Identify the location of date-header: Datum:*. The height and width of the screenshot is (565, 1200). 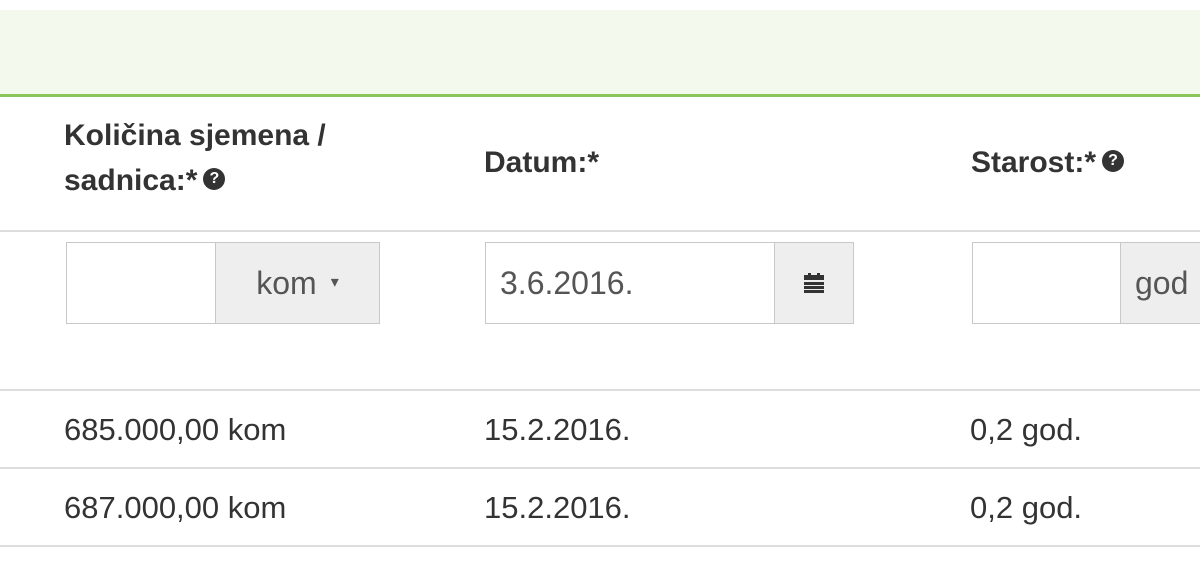
(541, 162).